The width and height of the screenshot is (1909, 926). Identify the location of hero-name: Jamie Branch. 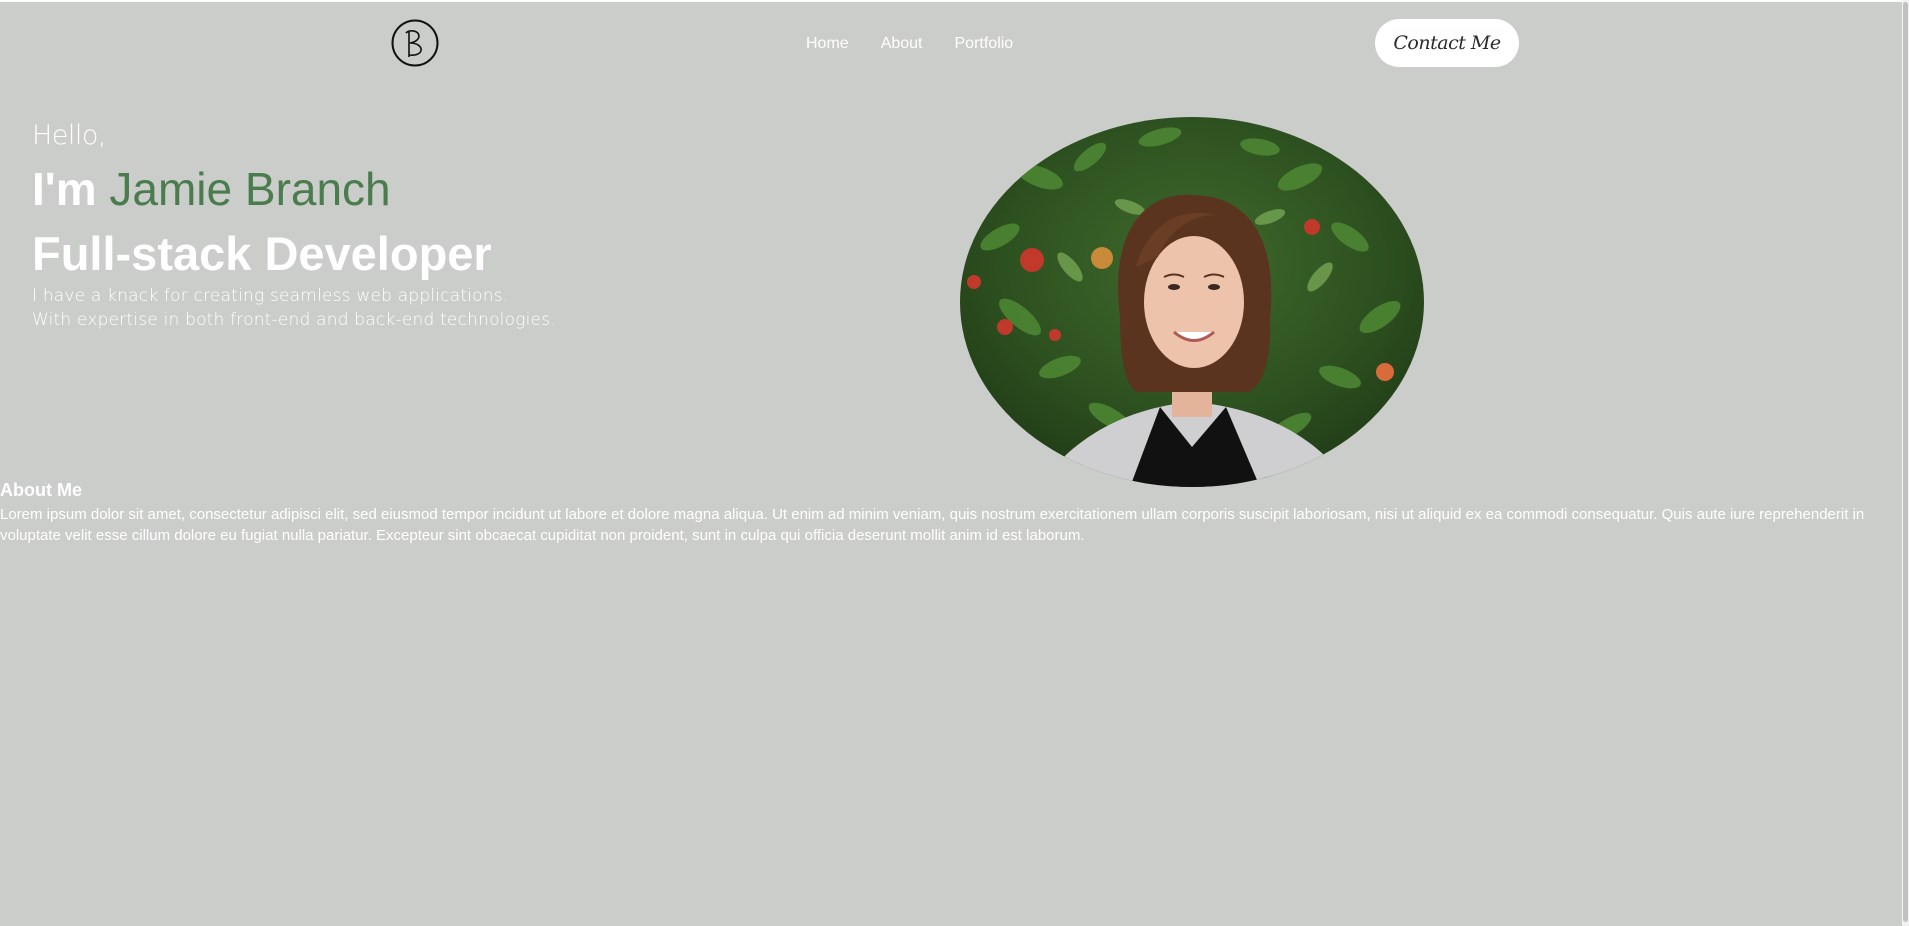
(250, 189).